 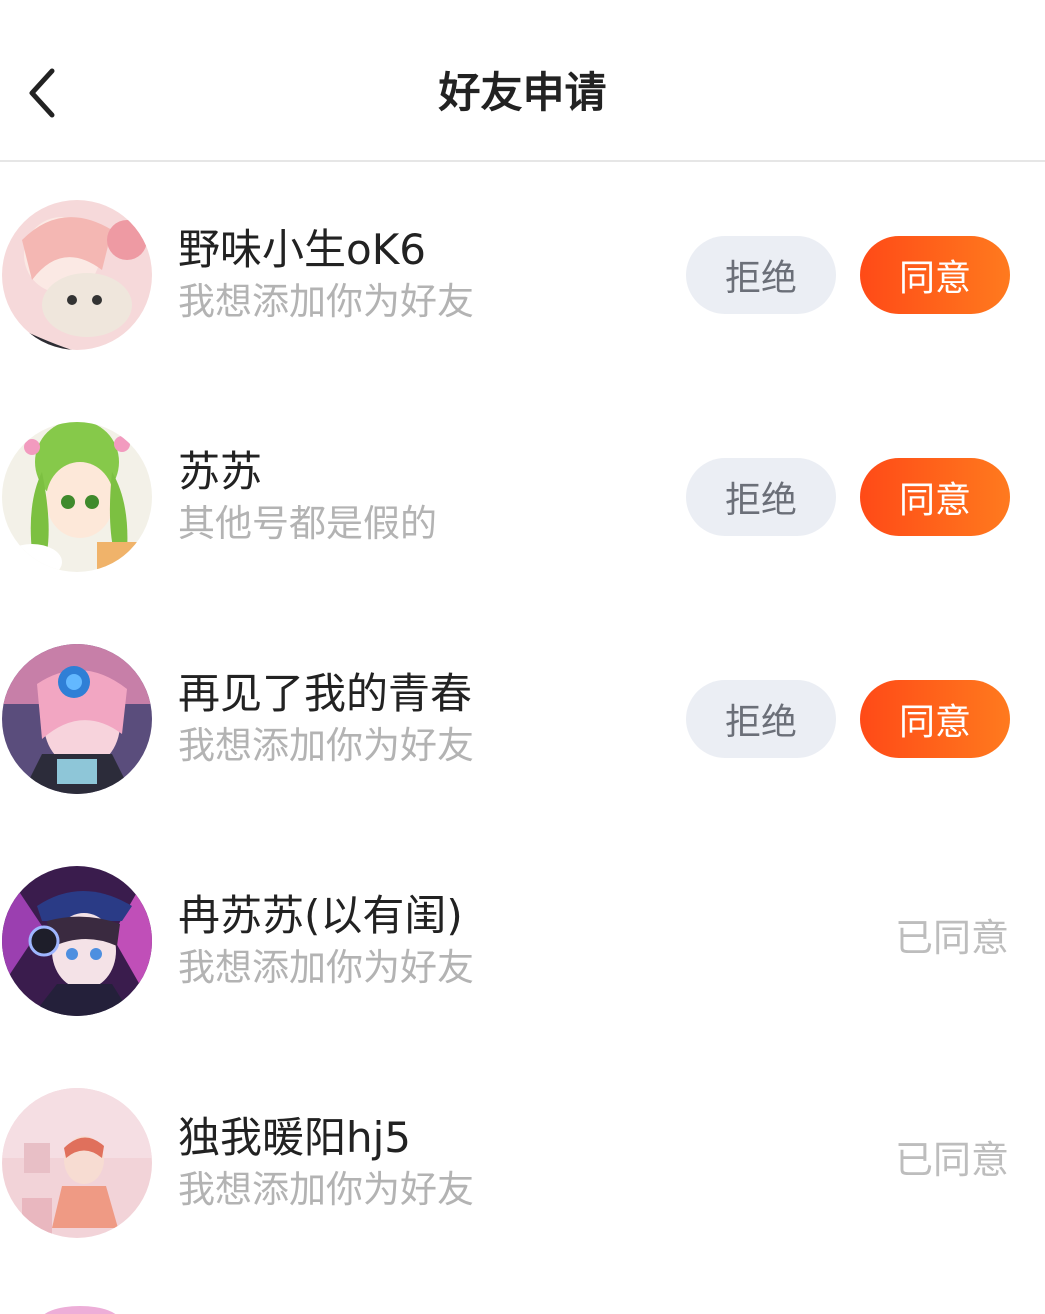 What do you see at coordinates (80, 1310) in the screenshot?
I see `next-avatar-peek` at bounding box center [80, 1310].